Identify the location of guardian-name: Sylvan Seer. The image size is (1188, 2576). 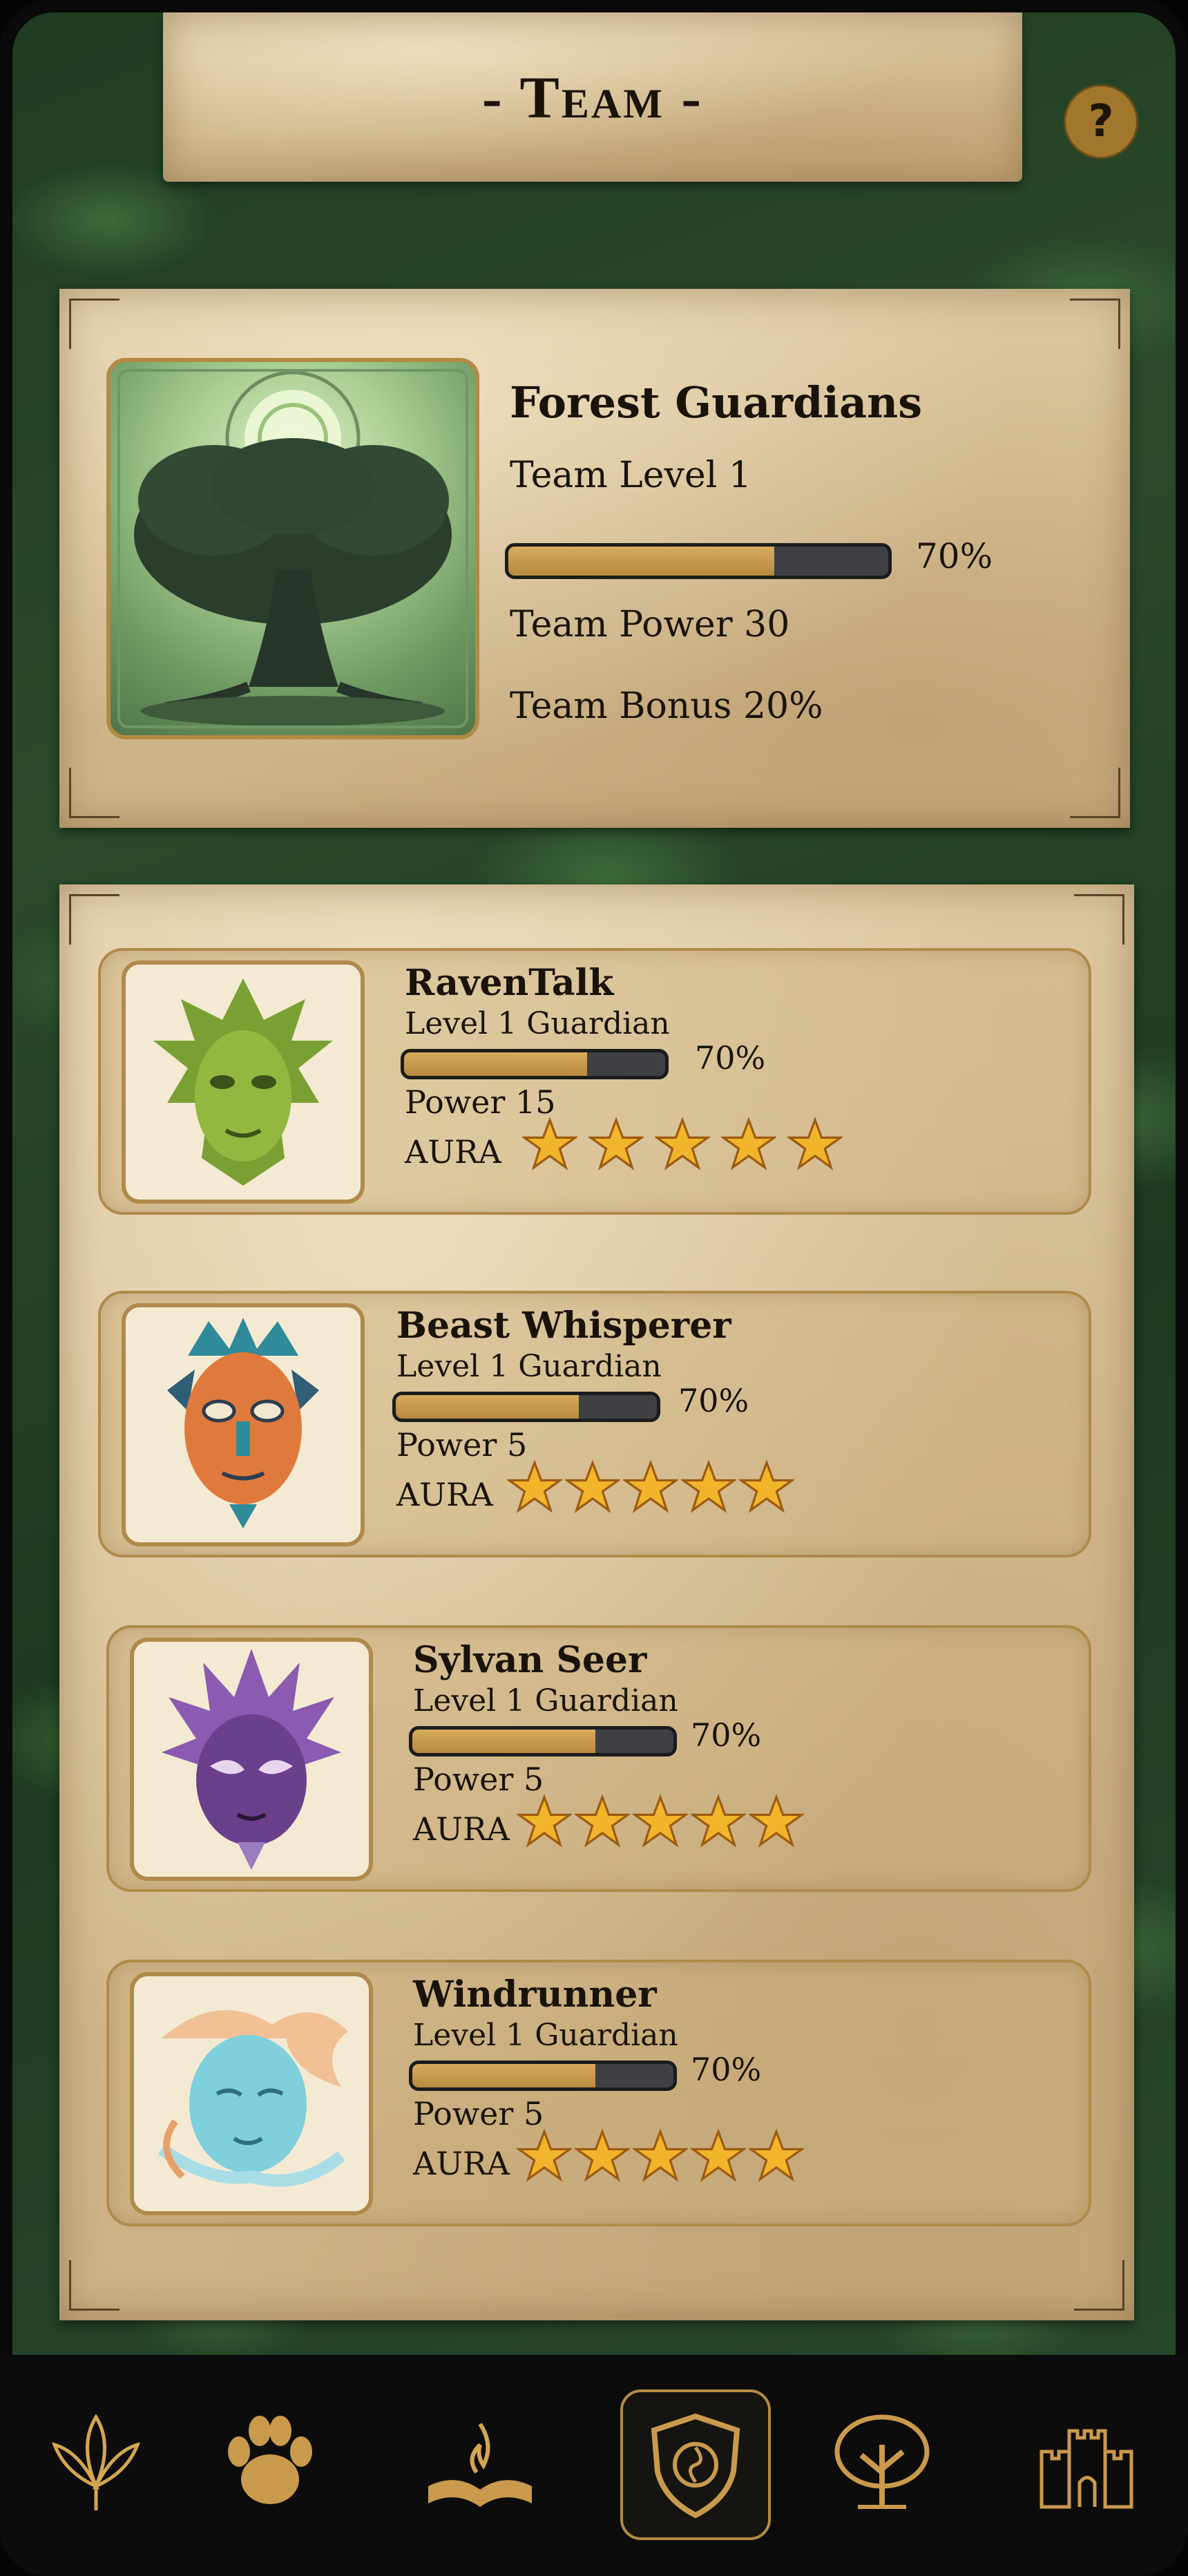
(530, 1660).